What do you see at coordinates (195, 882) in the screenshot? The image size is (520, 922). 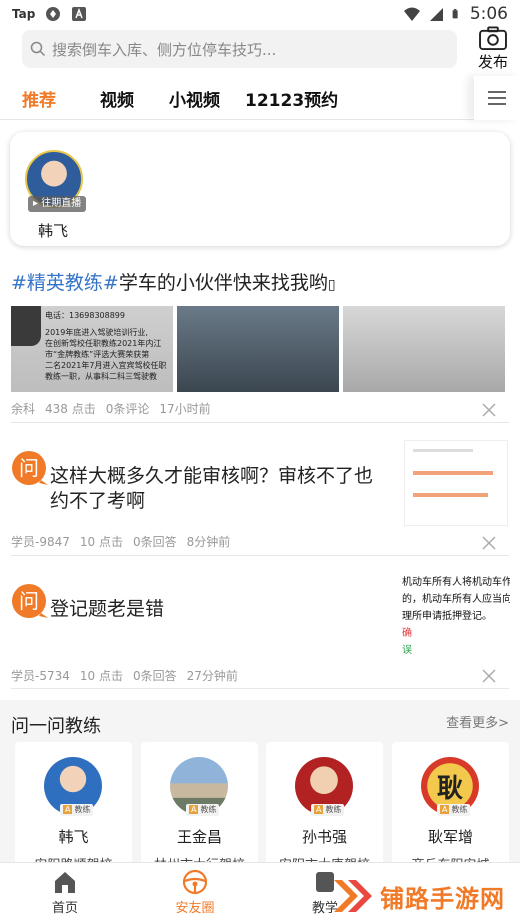 I see `steering-wheel-icon` at bounding box center [195, 882].